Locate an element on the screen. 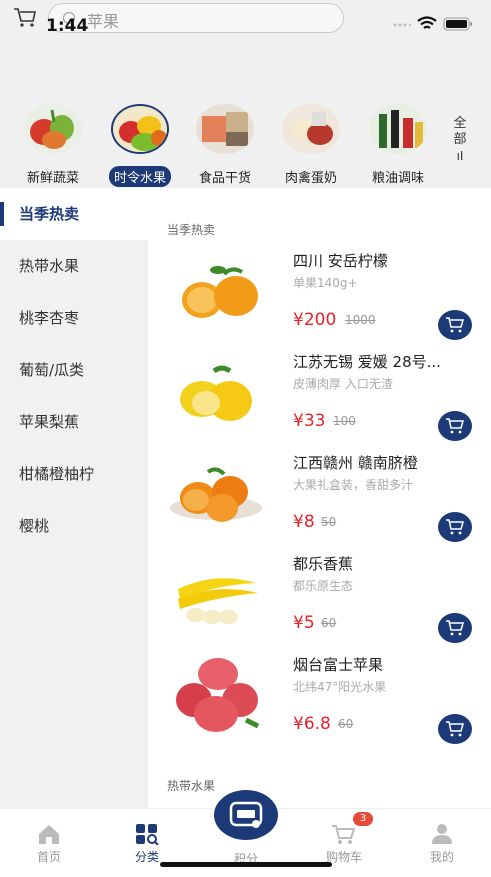  dry-goods-image is located at coordinates (225, 129).